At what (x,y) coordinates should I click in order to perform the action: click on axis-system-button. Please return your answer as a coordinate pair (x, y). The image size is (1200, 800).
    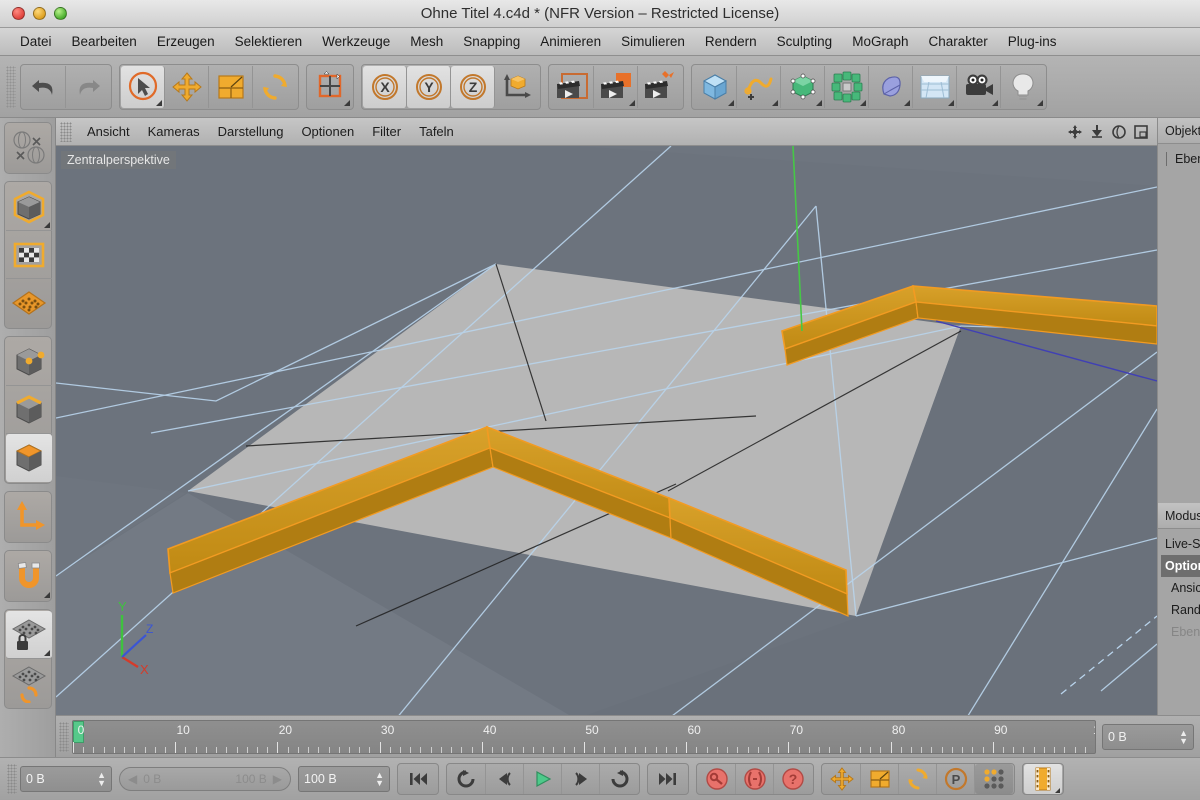
    Looking at the image, I should click on (29, 148).